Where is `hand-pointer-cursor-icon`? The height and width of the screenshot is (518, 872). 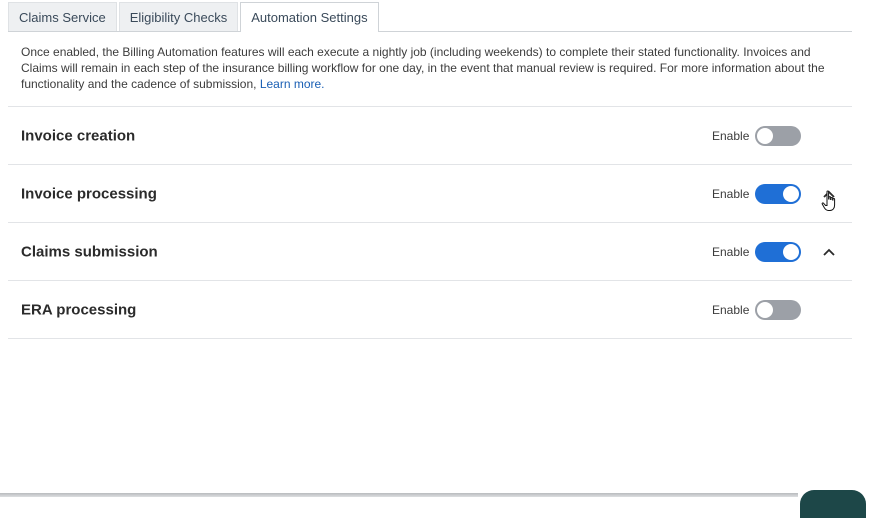
hand-pointer-cursor-icon is located at coordinates (828, 200).